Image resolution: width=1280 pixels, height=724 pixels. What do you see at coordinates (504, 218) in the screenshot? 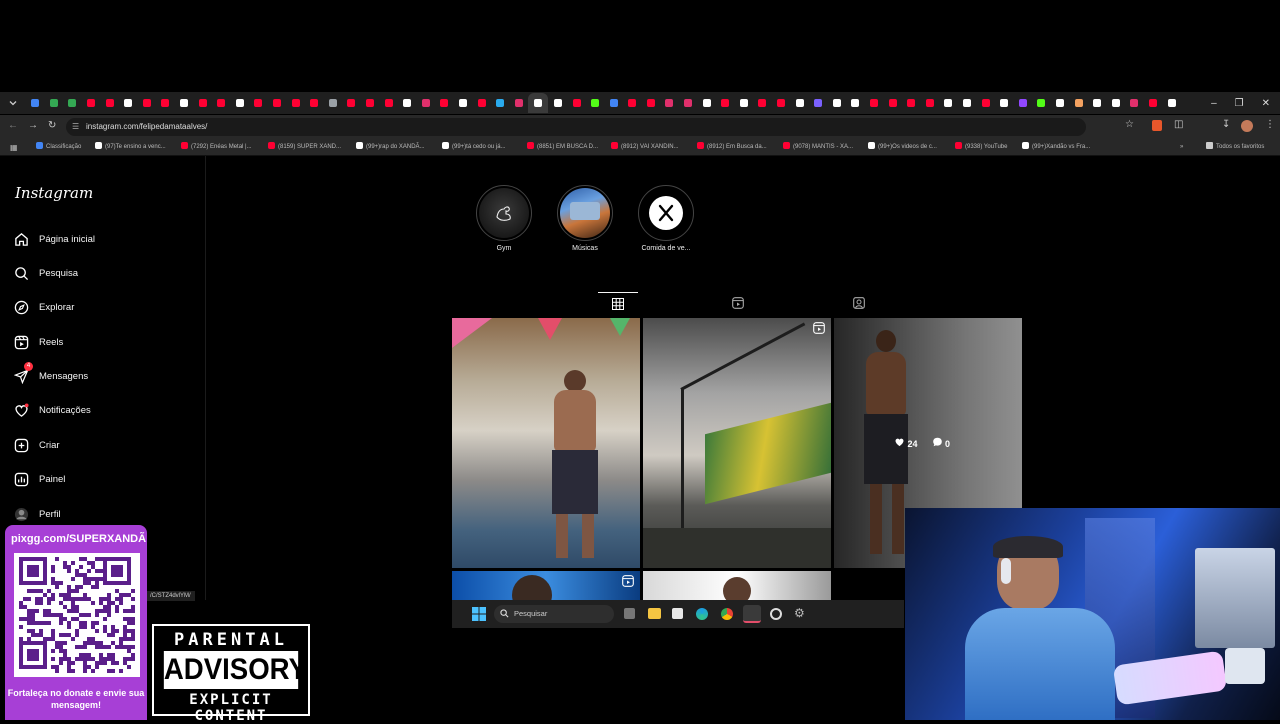
I see `highlight-gym: Gym` at bounding box center [504, 218].